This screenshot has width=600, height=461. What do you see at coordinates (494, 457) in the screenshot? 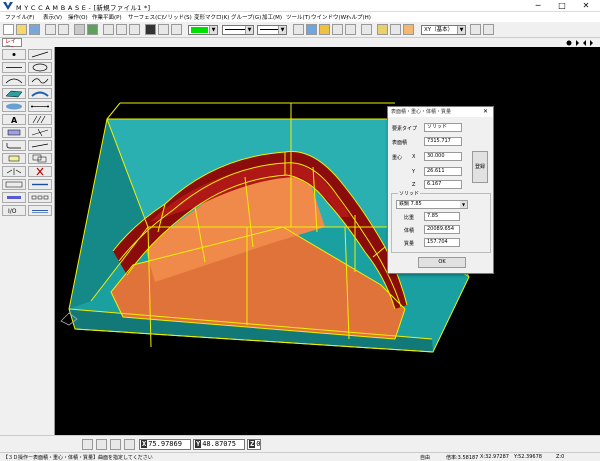
I see `status-x: X:32.97287` at bounding box center [494, 457].